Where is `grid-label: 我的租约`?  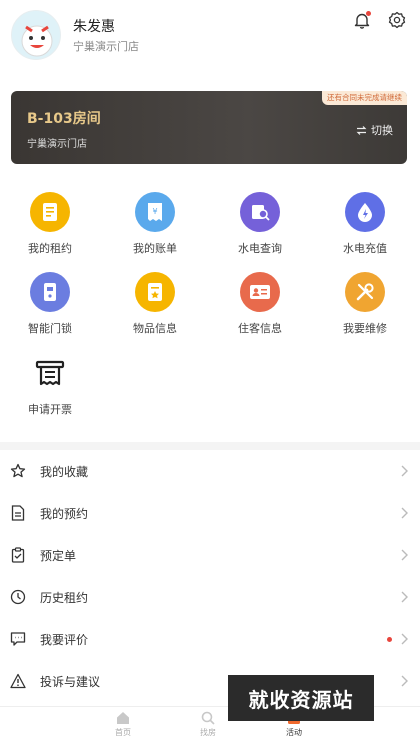
grid-label: 我的租约 is located at coordinates (50, 248).